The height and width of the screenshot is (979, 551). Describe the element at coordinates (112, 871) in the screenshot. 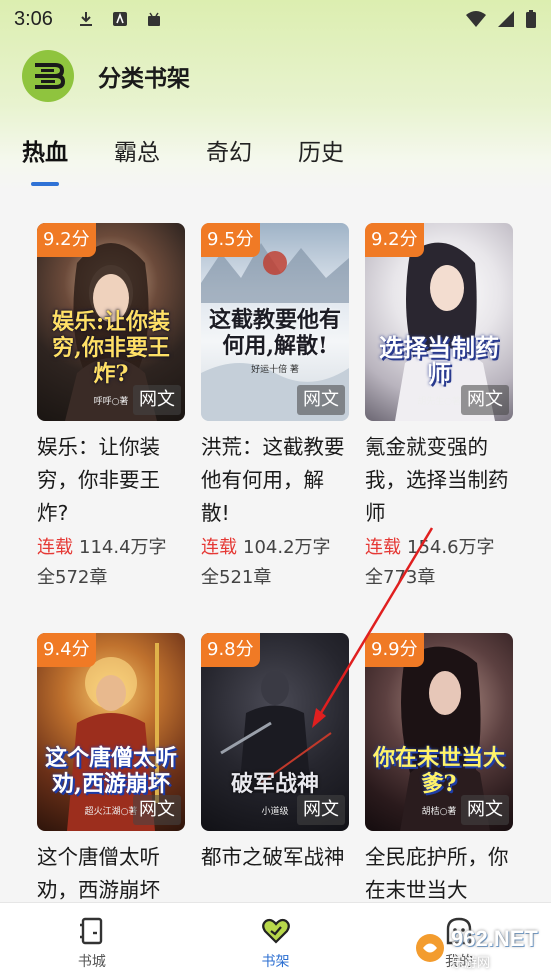

I see `book-title: 这个唐僧太听劝，西游崩坏` at that location.